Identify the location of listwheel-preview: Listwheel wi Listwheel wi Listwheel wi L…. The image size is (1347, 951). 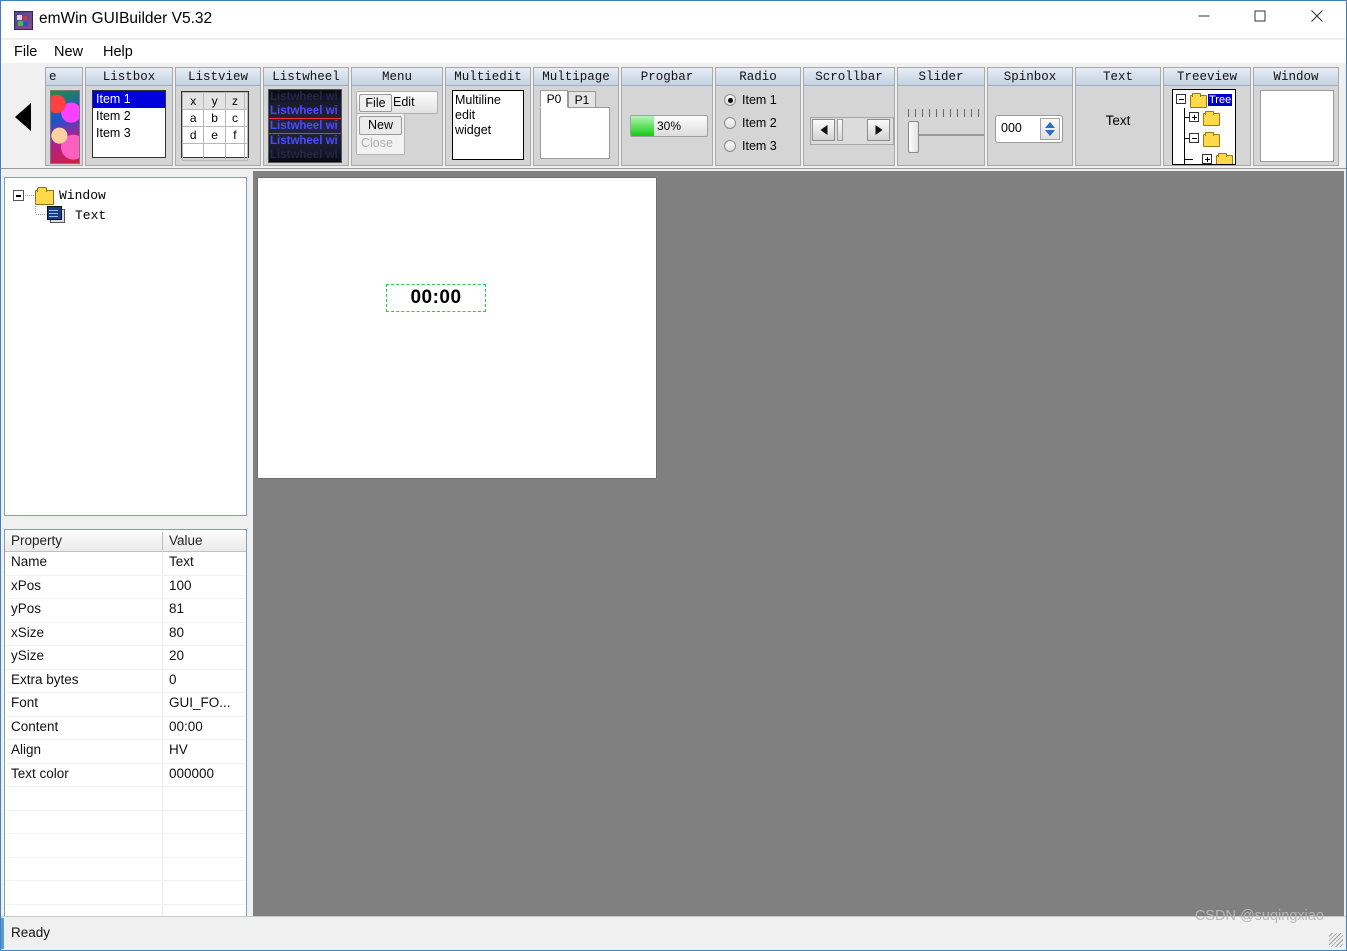
(305, 126).